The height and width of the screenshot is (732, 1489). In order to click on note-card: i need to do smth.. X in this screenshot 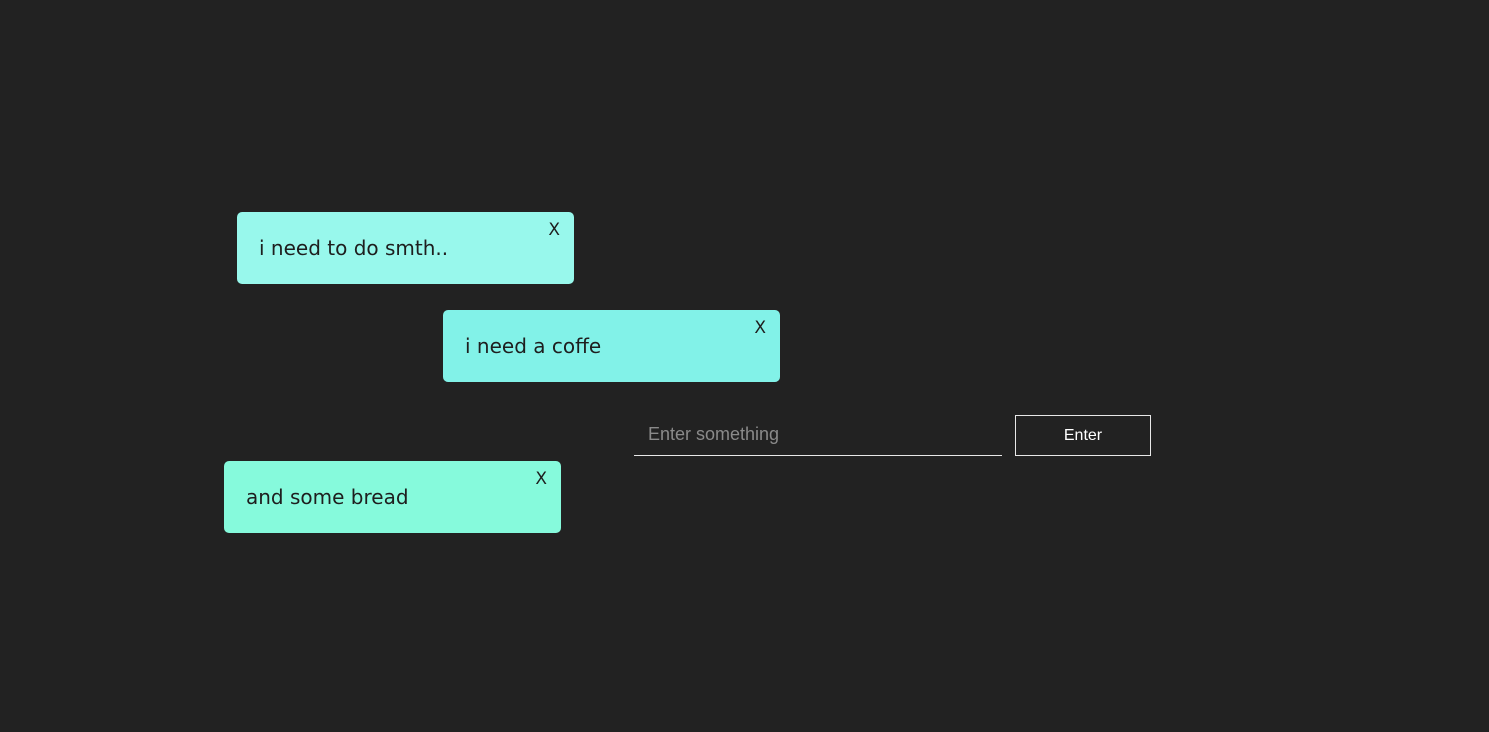, I will do `click(405, 248)`.